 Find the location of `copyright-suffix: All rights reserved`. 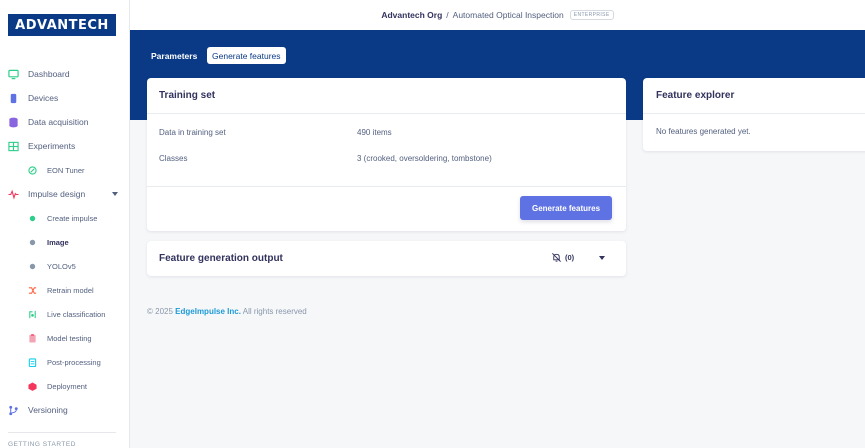

copyright-suffix: All rights reserved is located at coordinates (274, 311).